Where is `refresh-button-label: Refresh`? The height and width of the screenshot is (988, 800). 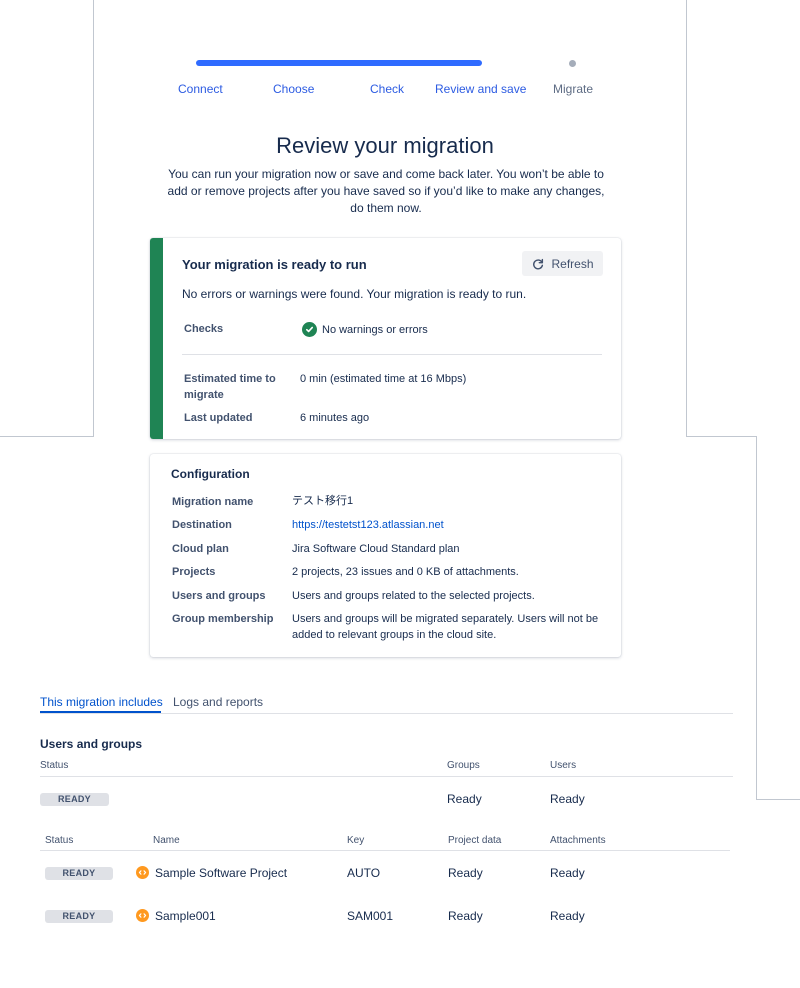
refresh-button-label: Refresh is located at coordinates (572, 263).